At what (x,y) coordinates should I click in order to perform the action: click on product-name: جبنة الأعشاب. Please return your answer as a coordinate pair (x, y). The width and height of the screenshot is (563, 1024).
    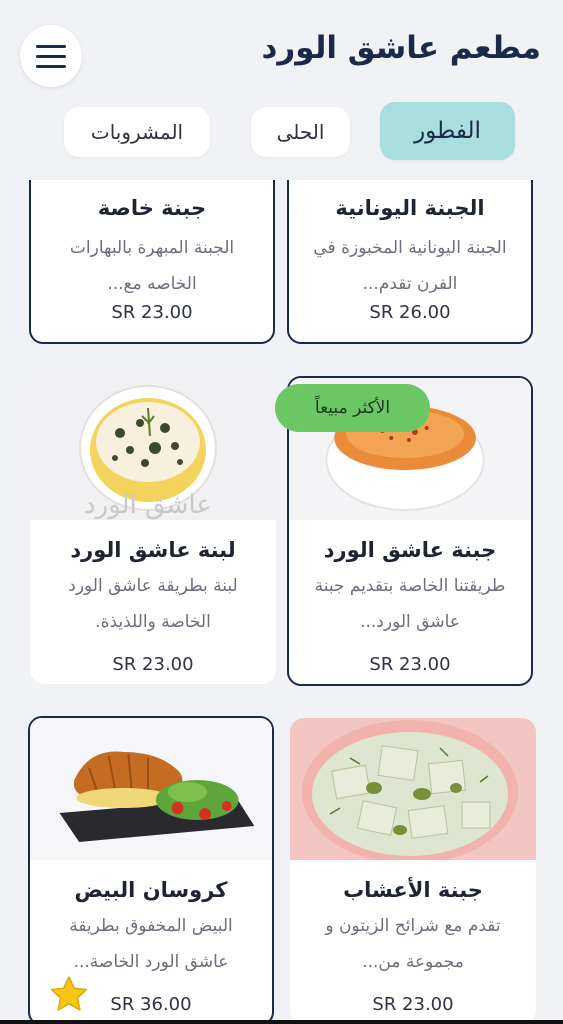
    Looking at the image, I should click on (413, 890).